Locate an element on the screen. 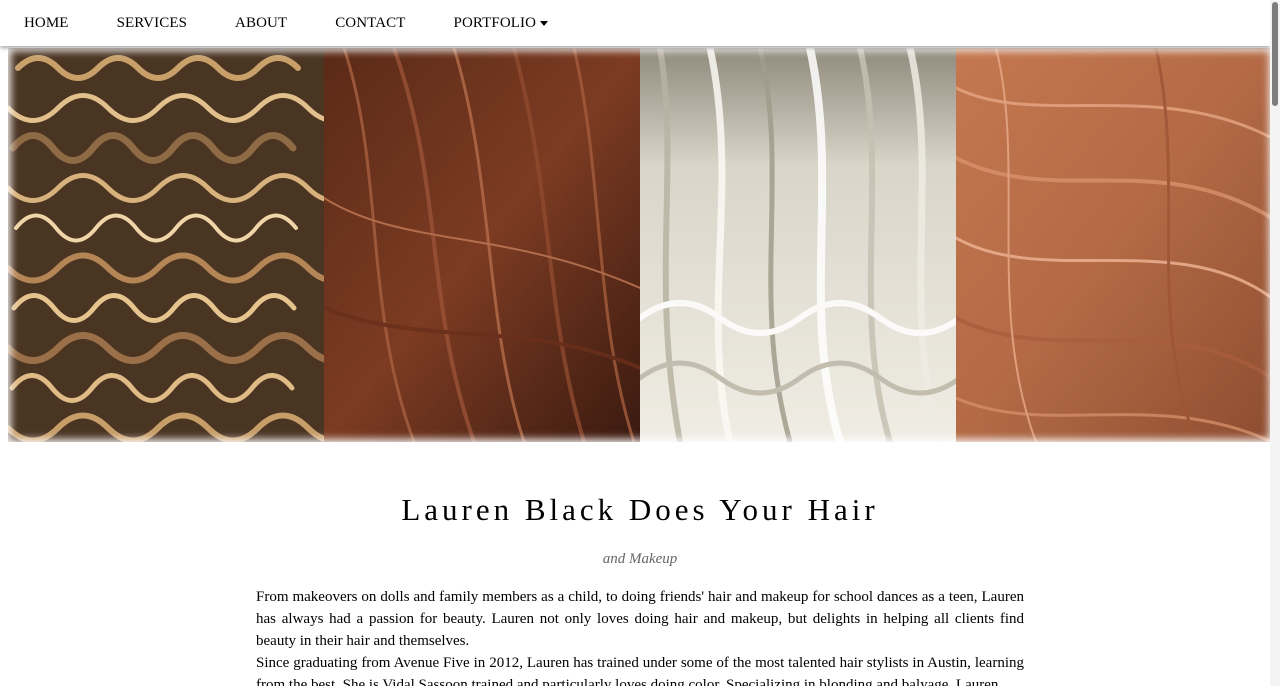 This screenshot has width=1280, height=686. nav-portfolio-dropdown: PORTFOLIO is located at coordinates (501, 23).